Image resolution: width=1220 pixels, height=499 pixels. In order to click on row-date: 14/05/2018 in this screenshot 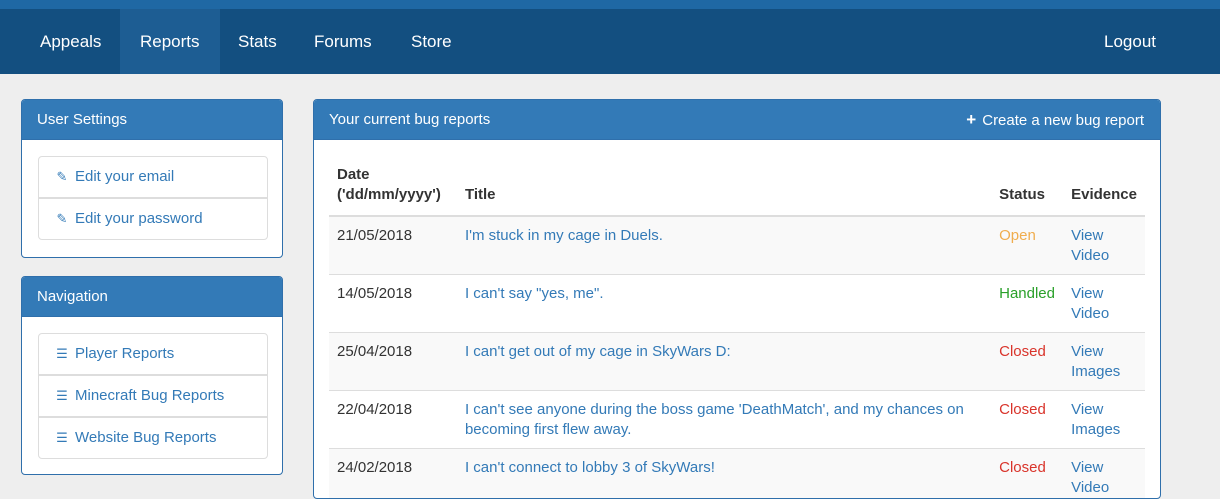, I will do `click(393, 304)`.